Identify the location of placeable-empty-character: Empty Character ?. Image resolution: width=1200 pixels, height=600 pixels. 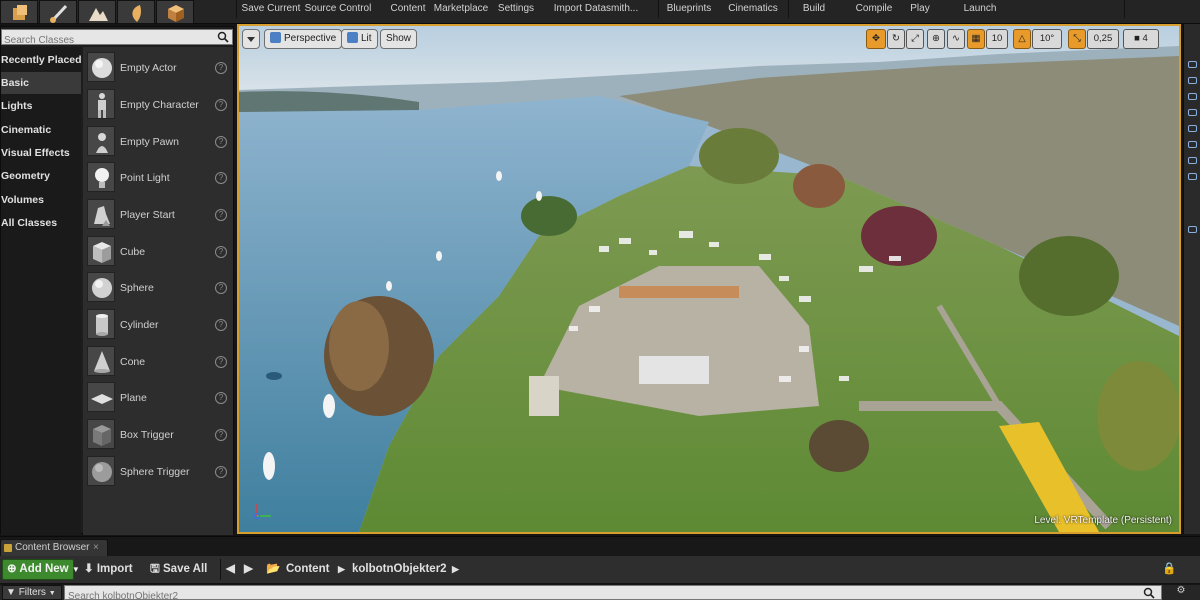
(158, 105).